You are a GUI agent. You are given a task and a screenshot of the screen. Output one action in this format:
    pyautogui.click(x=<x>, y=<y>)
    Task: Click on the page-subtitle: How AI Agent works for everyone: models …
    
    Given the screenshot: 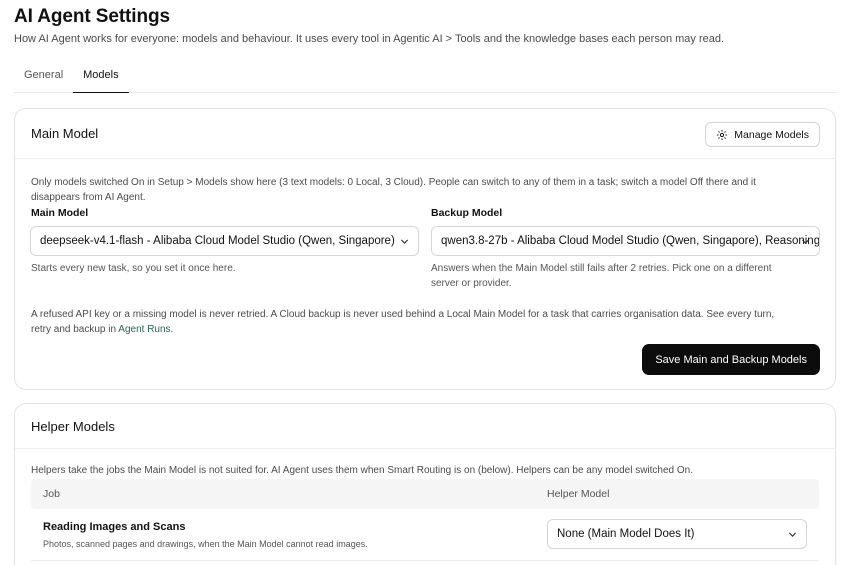 What is the action you would take?
    pyautogui.click(x=369, y=39)
    